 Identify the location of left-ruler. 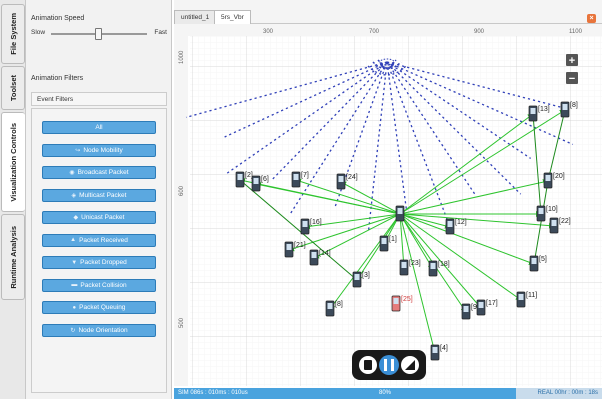
(181, 205).